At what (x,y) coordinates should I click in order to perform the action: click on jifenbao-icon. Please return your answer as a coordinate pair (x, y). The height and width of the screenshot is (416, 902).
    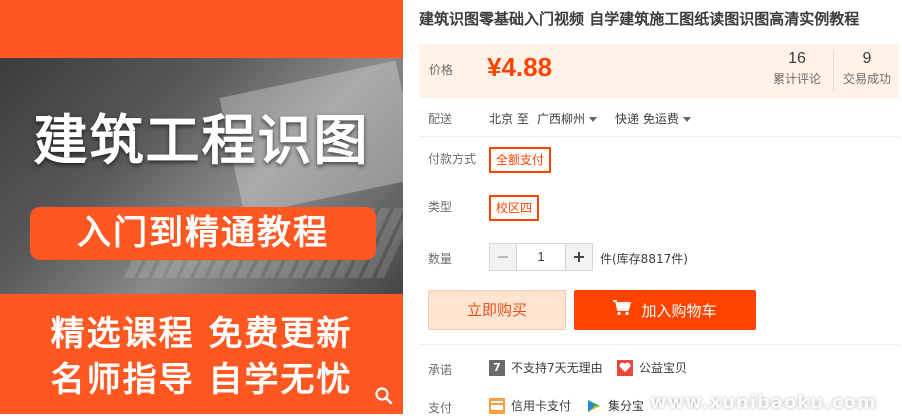
    Looking at the image, I should click on (594, 405).